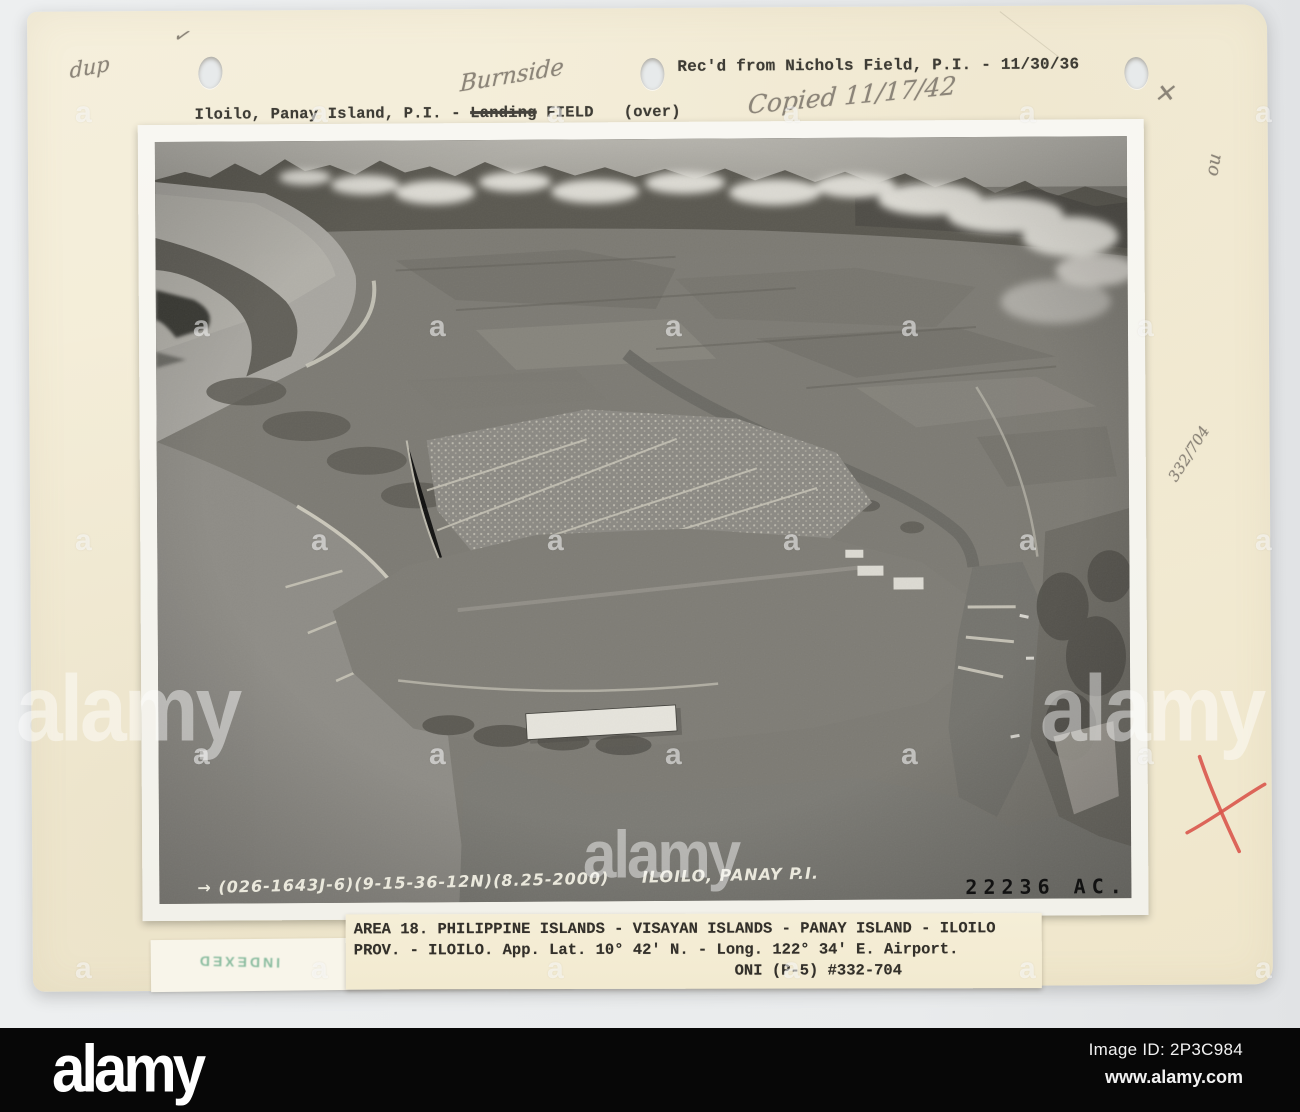  I want to click on red-crayon-x, so click(1226, 804).